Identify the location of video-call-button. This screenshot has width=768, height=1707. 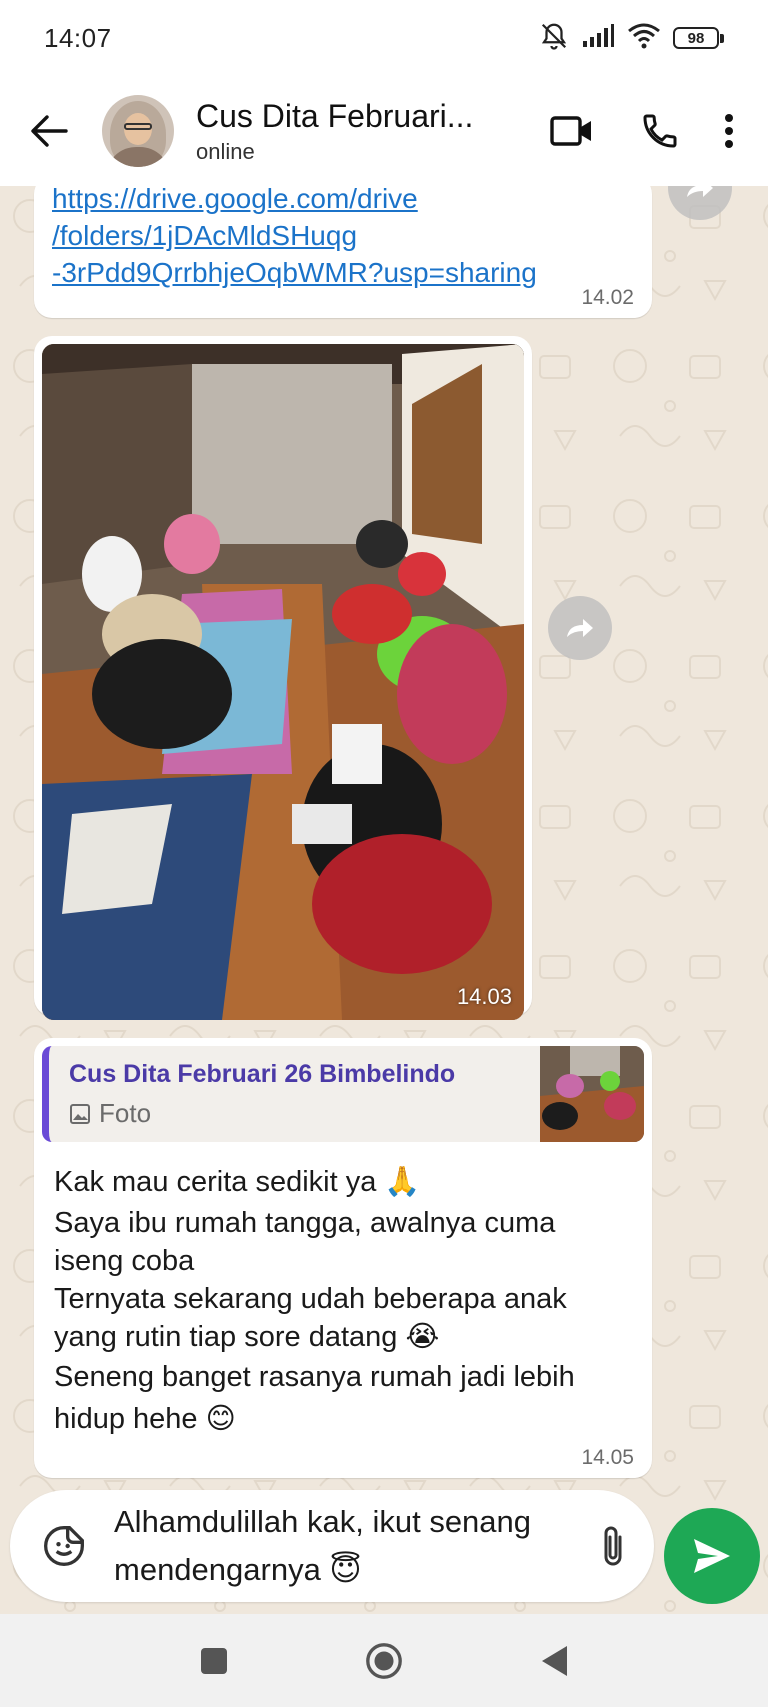
(572, 131).